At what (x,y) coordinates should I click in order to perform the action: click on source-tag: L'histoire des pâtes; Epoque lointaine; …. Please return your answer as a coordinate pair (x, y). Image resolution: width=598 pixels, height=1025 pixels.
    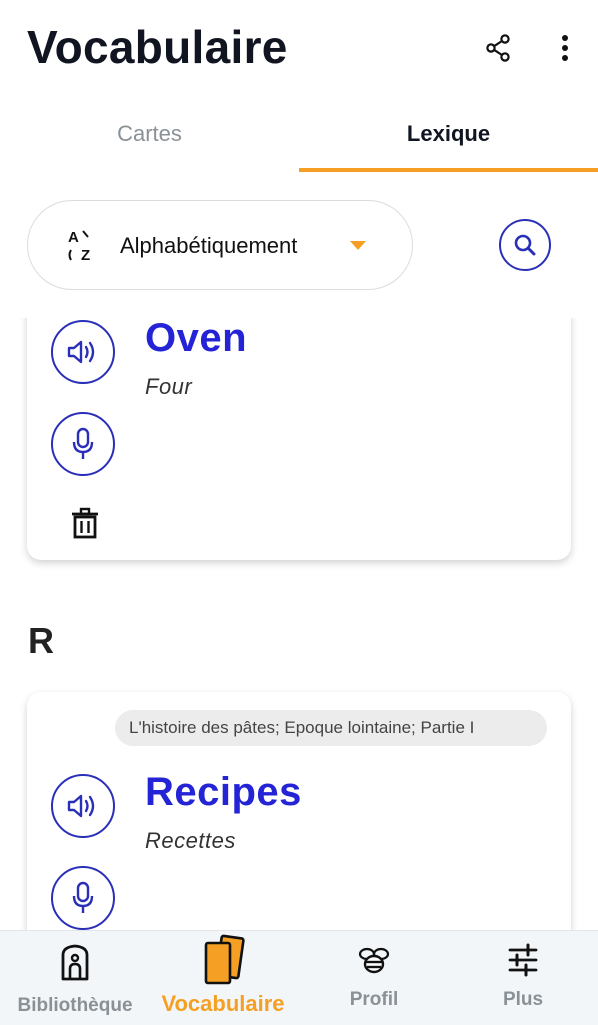
    Looking at the image, I should click on (331, 728).